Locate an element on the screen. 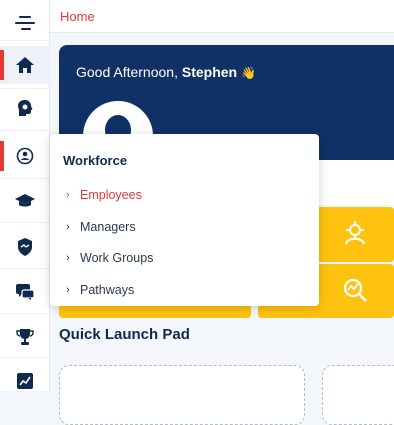 The image size is (394, 425). sidebar is located at coordinates (25, 195).